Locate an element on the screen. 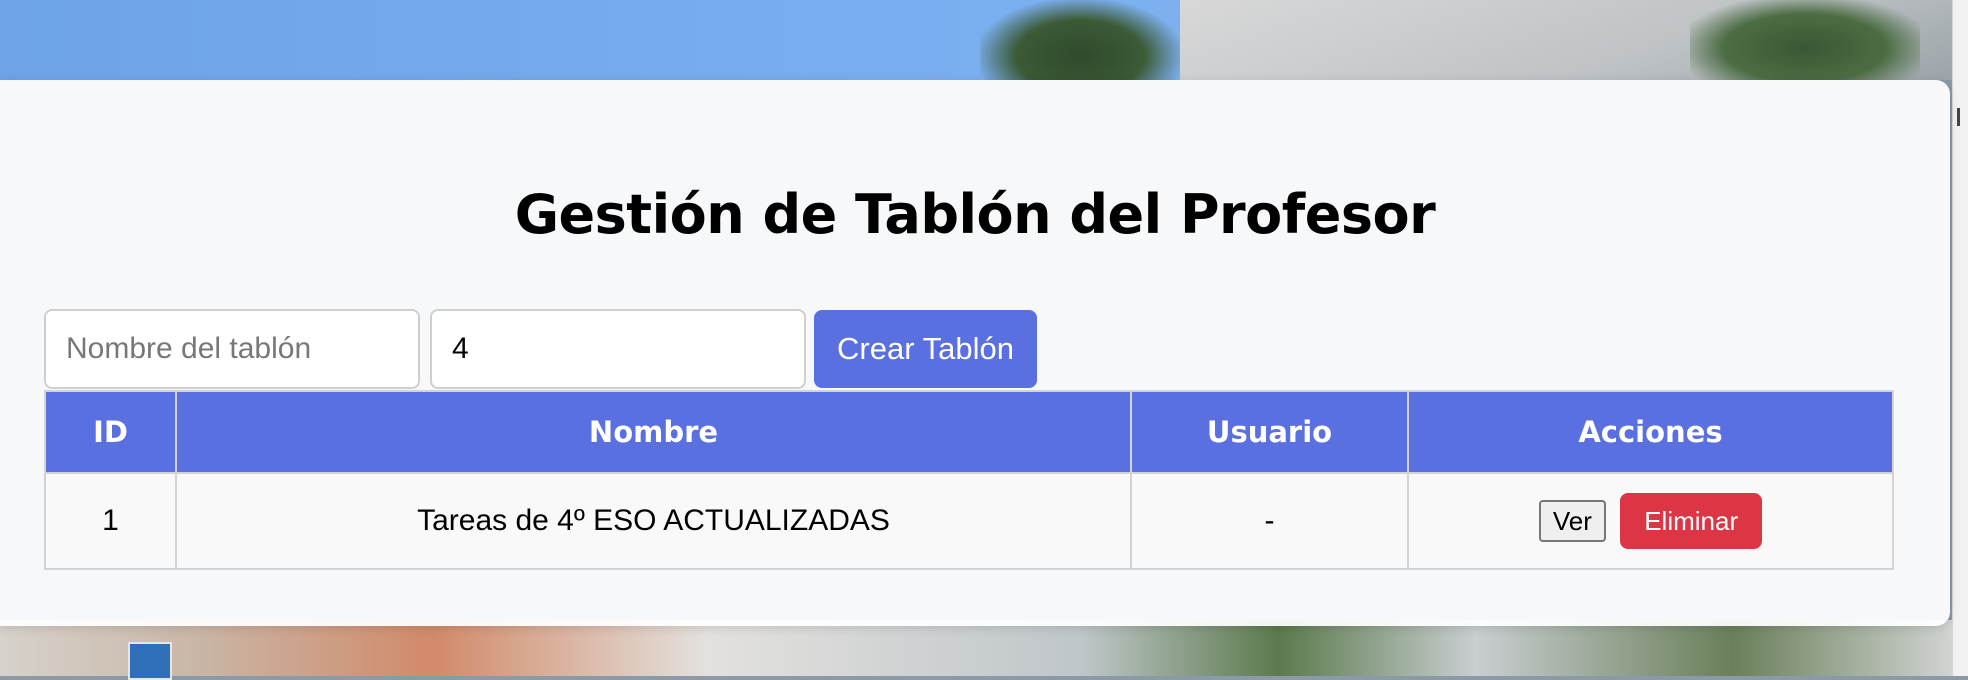  adjacent-window-edge is located at coordinates (1960, 338).